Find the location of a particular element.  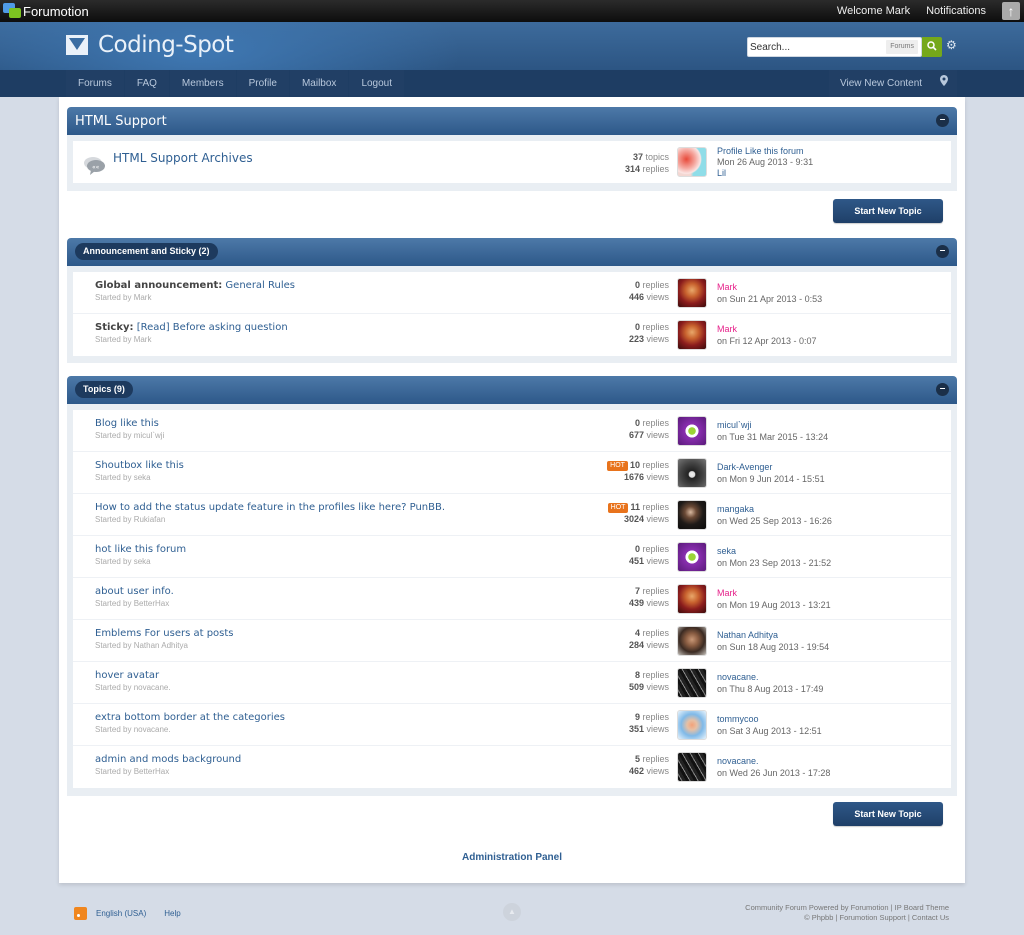

last-post-user-link: Dark-Avenger is located at coordinates (744, 467).